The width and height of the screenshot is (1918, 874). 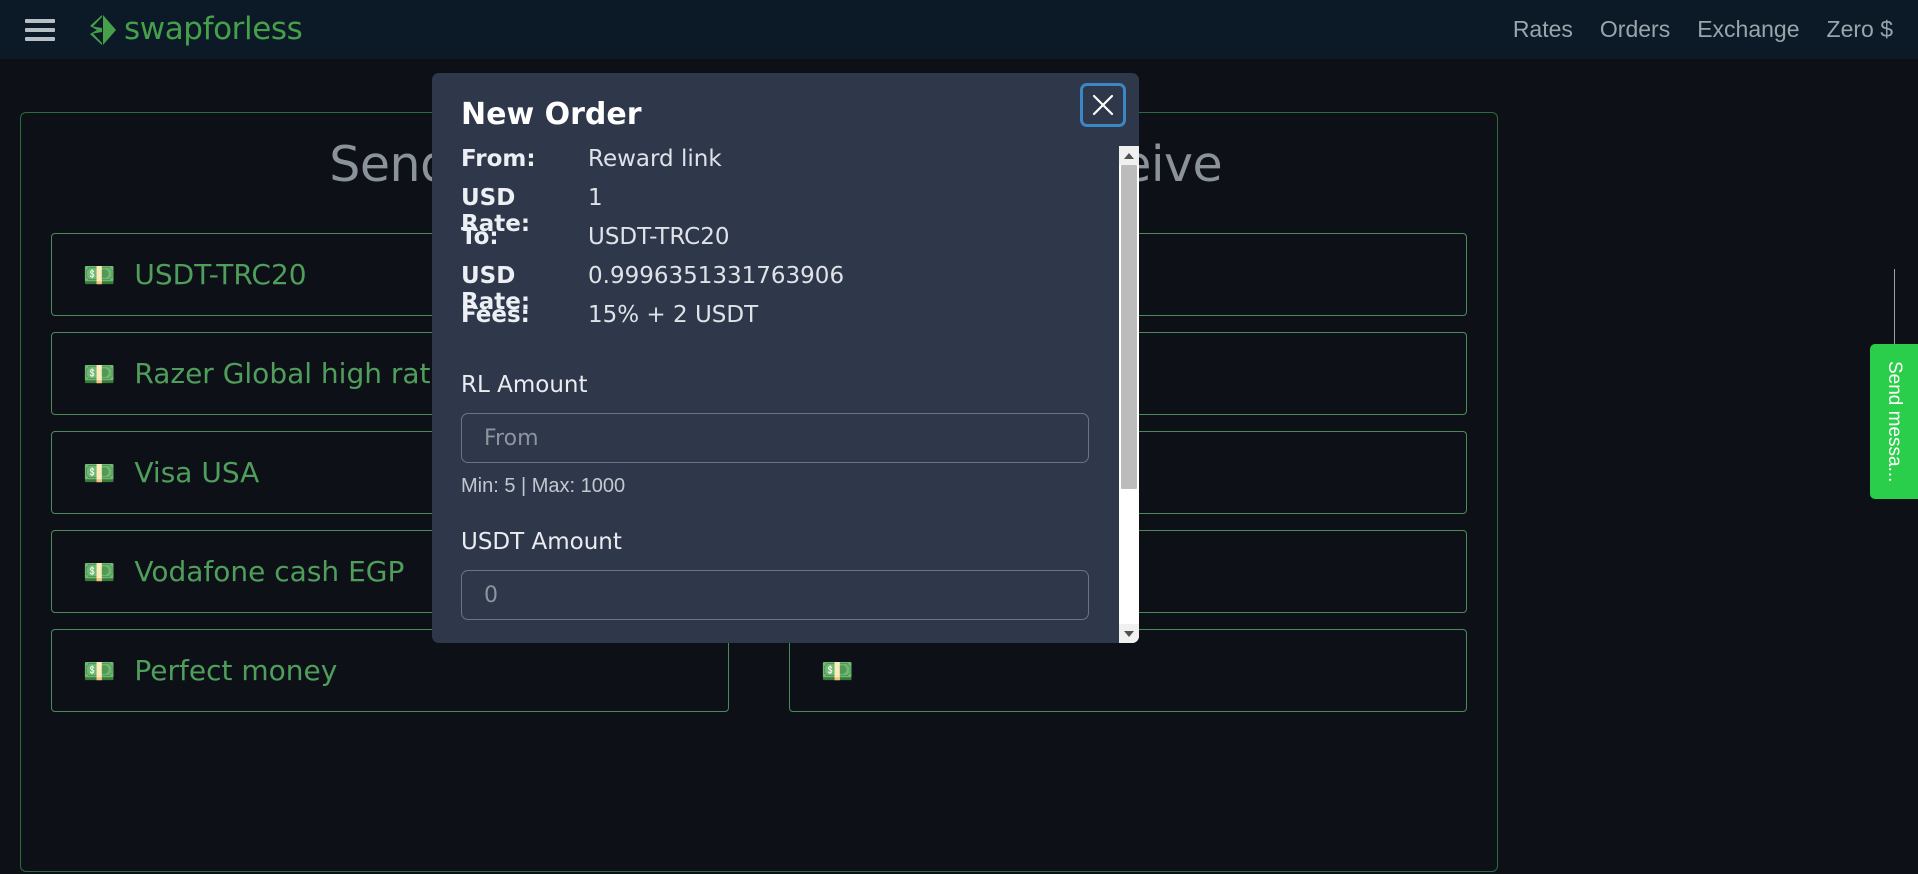 I want to click on detail-row-from: From: Reward link, so click(x=775, y=165).